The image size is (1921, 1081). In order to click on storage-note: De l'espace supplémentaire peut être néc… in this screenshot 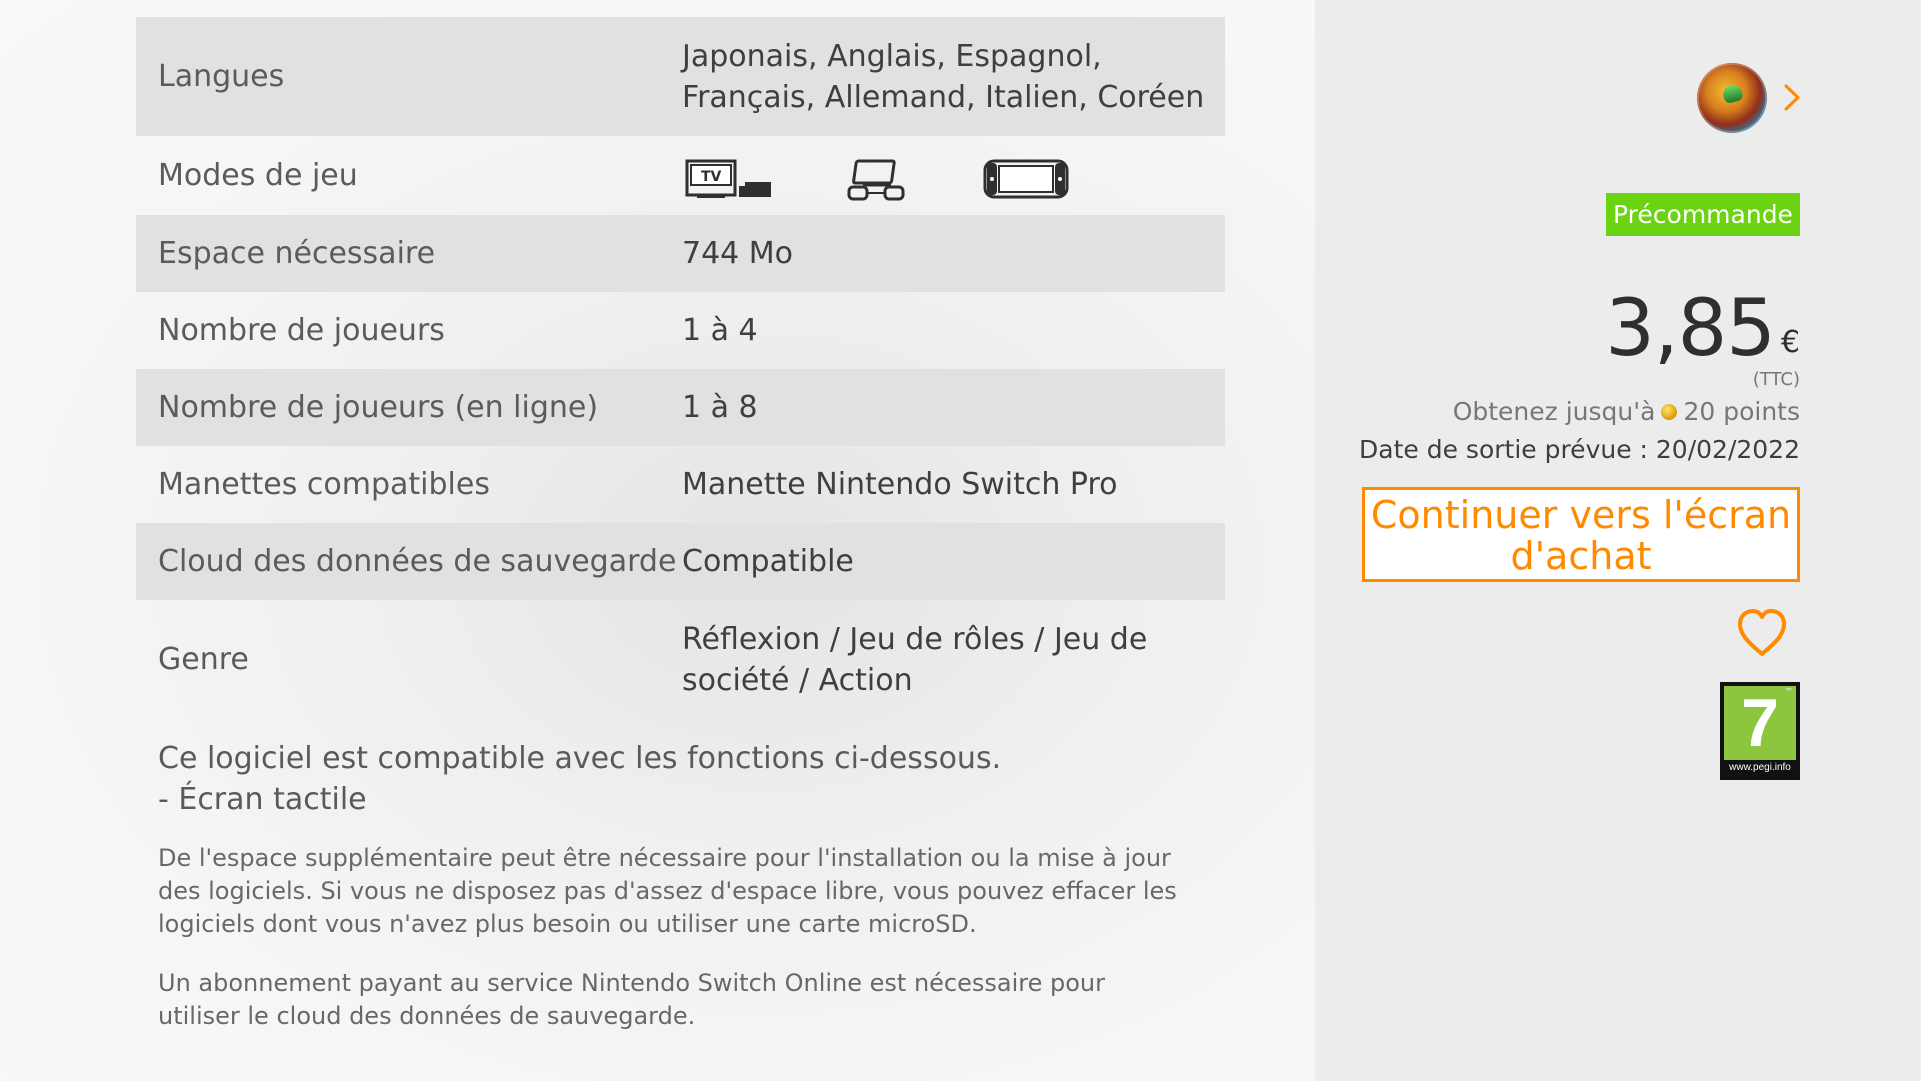, I will do `click(667, 891)`.